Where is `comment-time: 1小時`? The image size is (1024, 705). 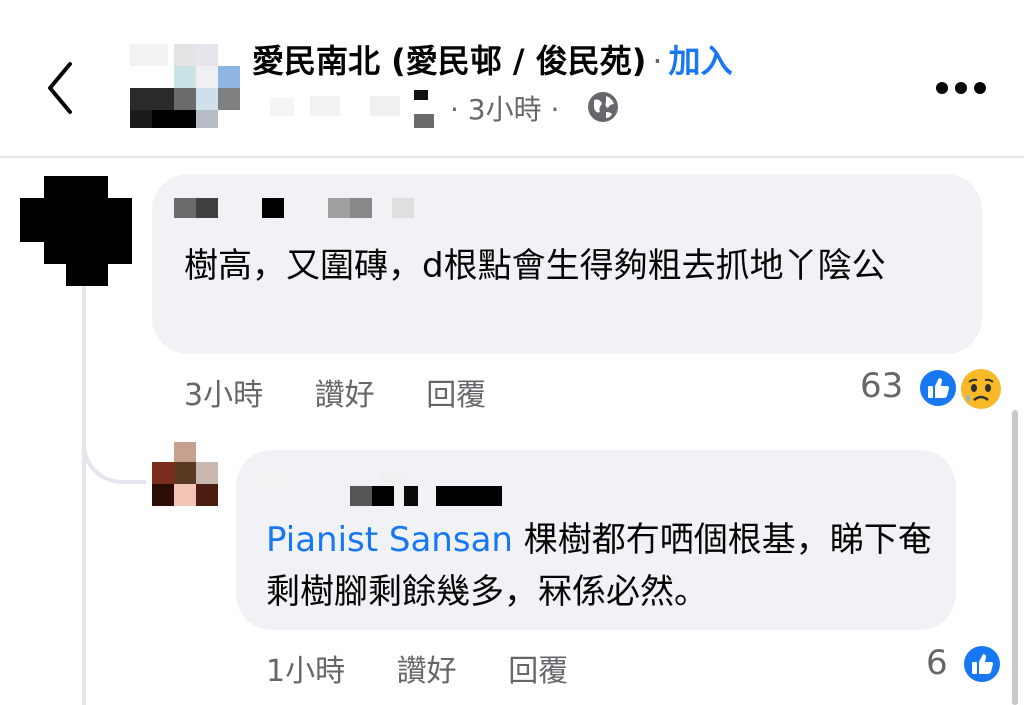
comment-time: 1小時 is located at coordinates (305, 671).